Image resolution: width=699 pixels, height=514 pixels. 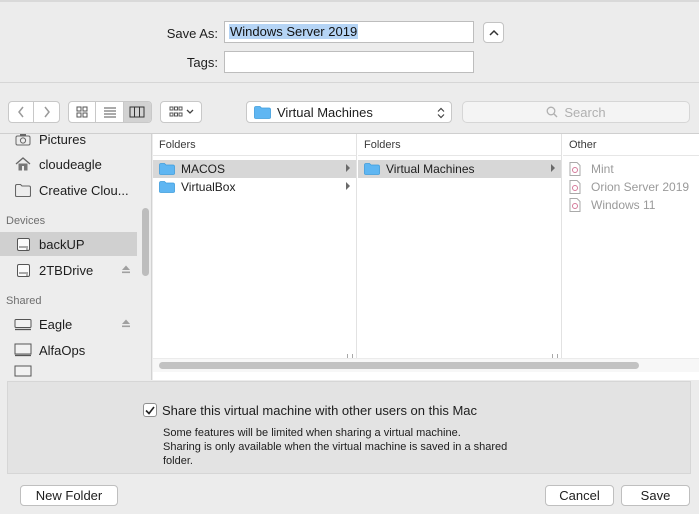 I want to click on list-icon, so click(x=109, y=112).